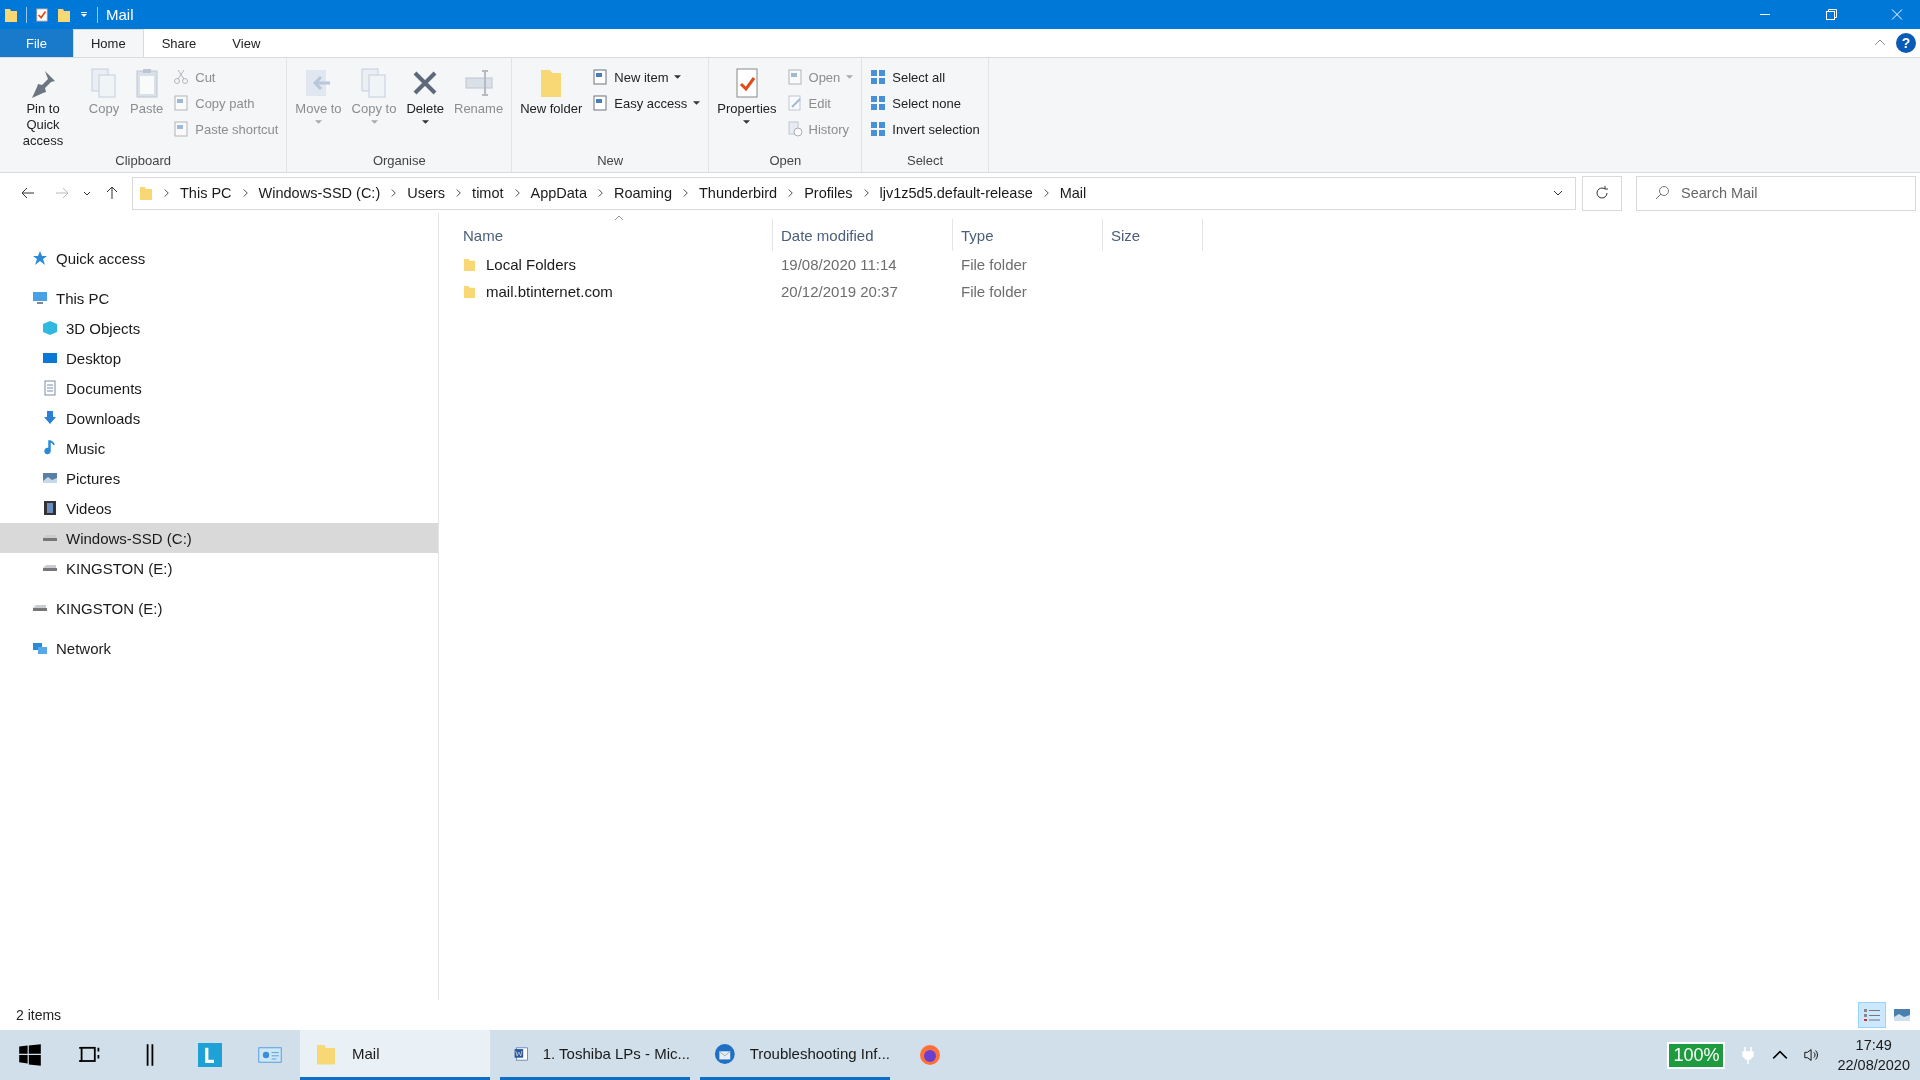  I want to click on window-title: Mail, so click(120, 14).